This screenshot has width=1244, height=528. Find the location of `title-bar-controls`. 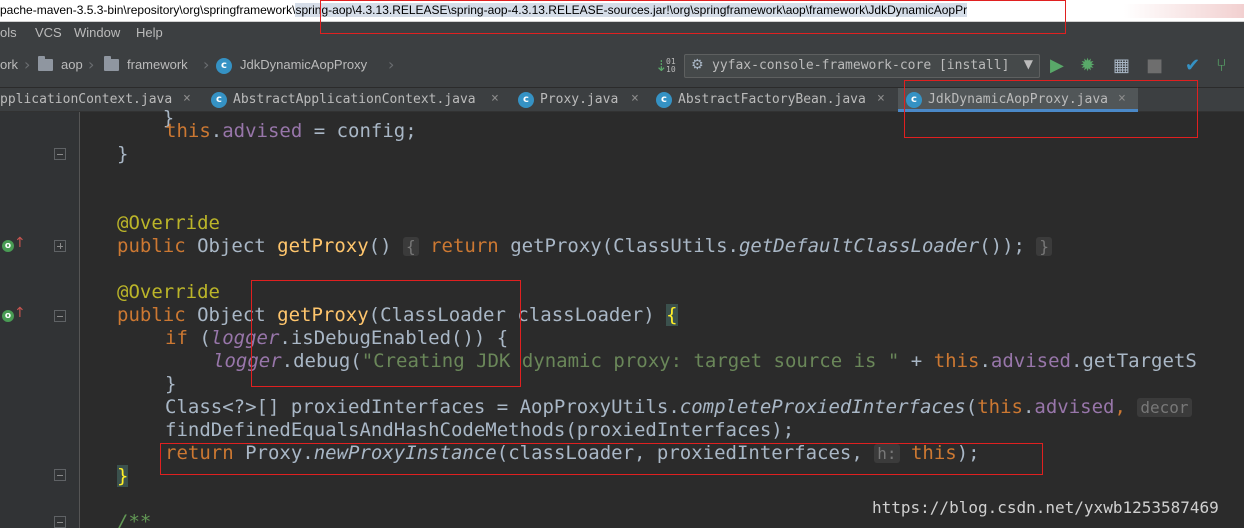

title-bar-controls is located at coordinates (1184, 11).